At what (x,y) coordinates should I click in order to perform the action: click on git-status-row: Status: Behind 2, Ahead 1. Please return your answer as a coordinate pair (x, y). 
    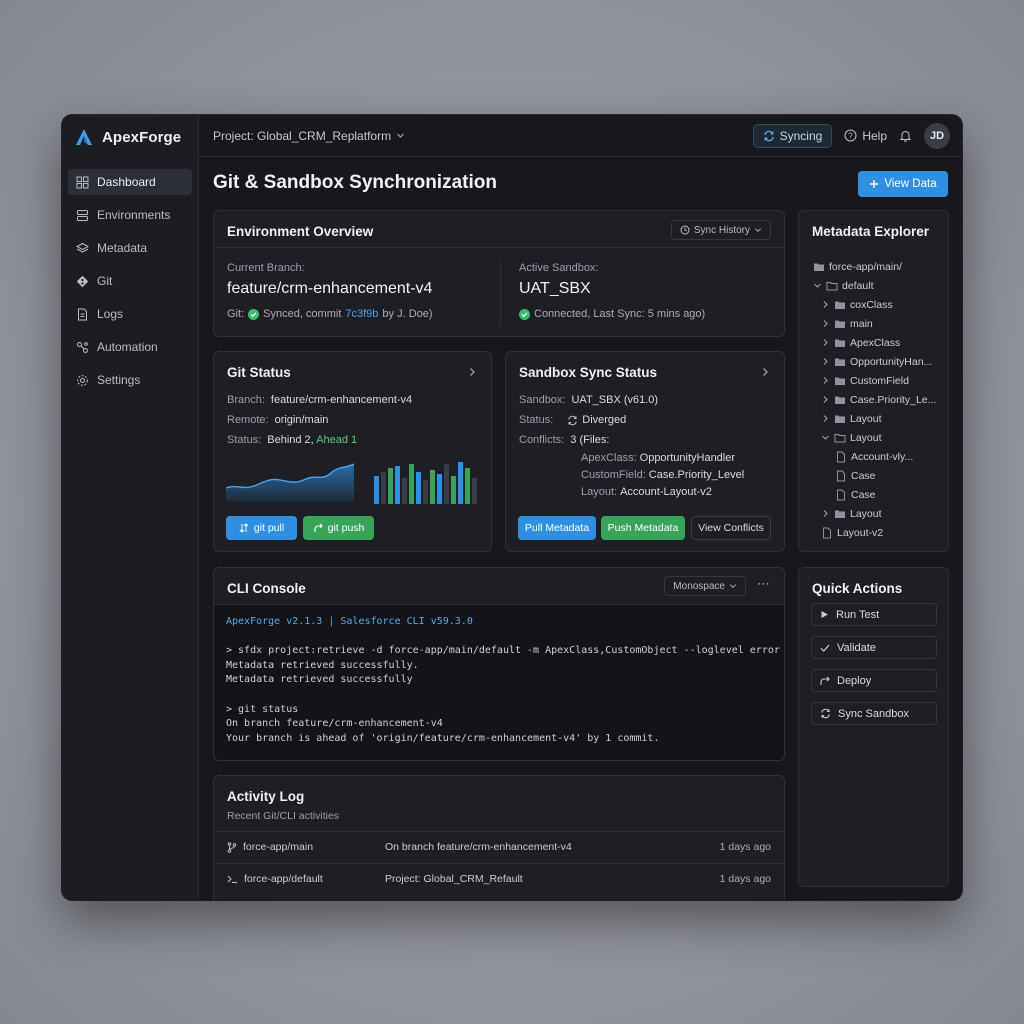
    Looking at the image, I should click on (292, 440).